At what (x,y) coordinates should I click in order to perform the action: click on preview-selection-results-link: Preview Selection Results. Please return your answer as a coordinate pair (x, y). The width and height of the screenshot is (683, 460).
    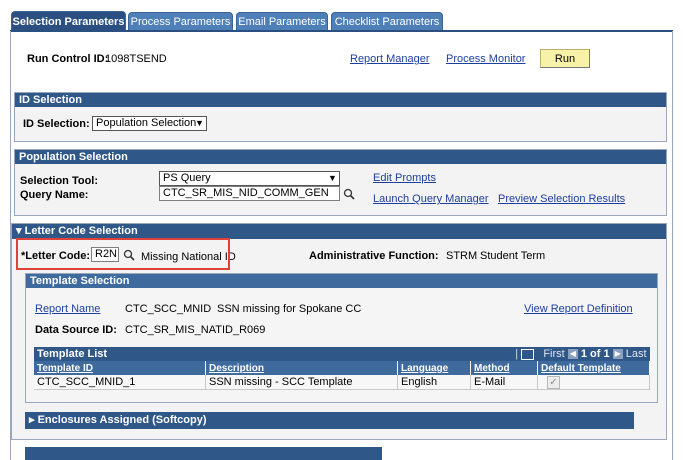
    Looking at the image, I should click on (561, 199).